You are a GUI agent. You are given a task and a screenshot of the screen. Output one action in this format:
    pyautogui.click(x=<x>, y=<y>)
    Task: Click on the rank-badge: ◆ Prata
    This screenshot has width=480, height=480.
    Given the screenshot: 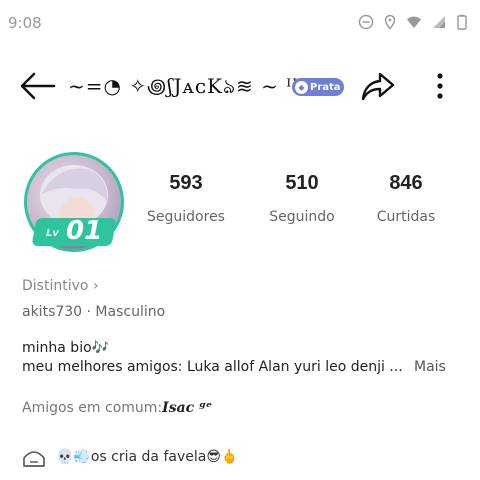 What is the action you would take?
    pyautogui.click(x=318, y=87)
    